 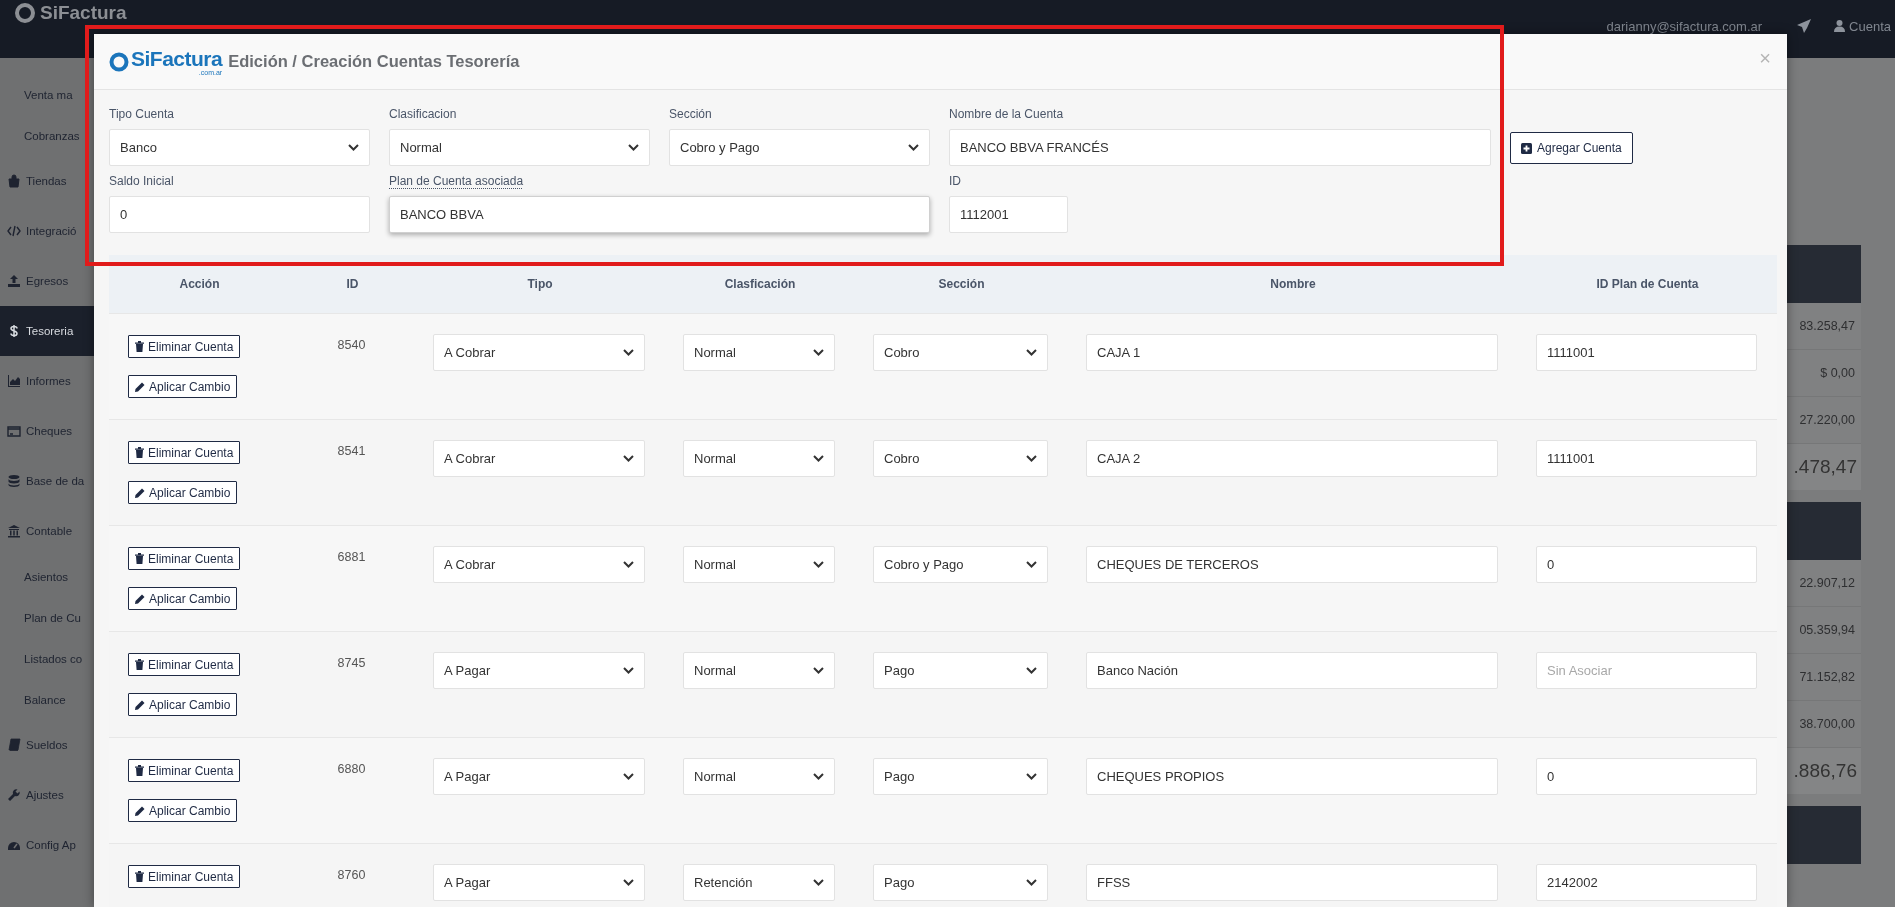 I want to click on amount-text: 05.359,94, so click(x=1827, y=630).